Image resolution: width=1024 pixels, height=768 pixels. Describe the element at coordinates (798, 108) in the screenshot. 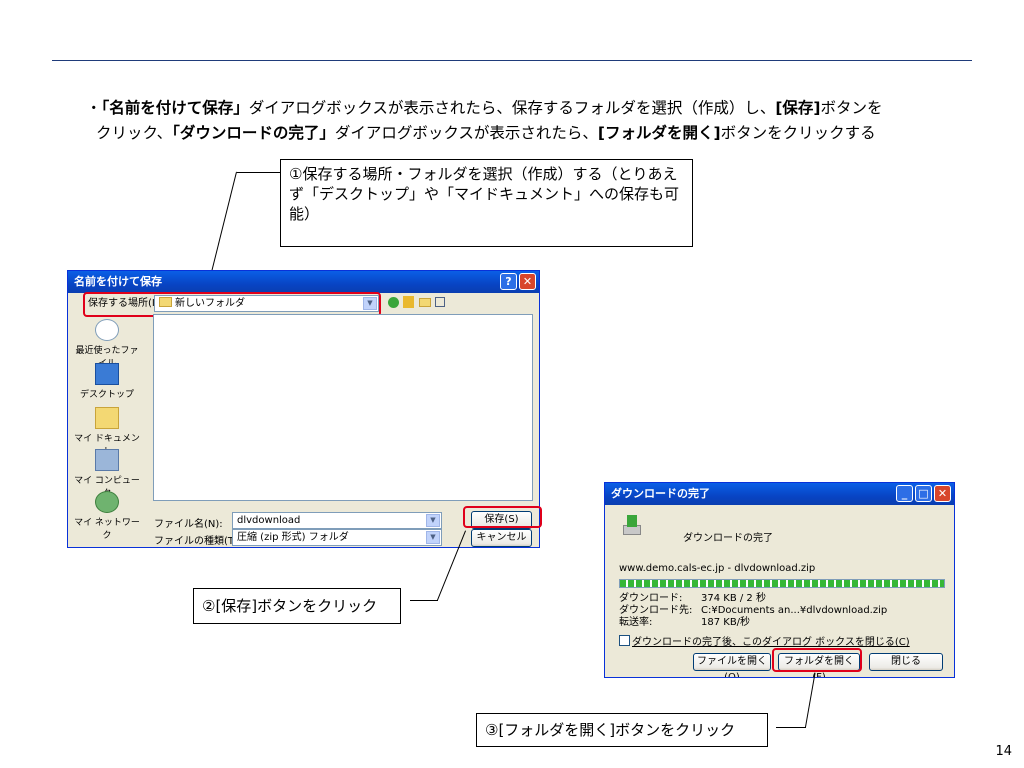

I see `instruction-segment: [保存]` at that location.